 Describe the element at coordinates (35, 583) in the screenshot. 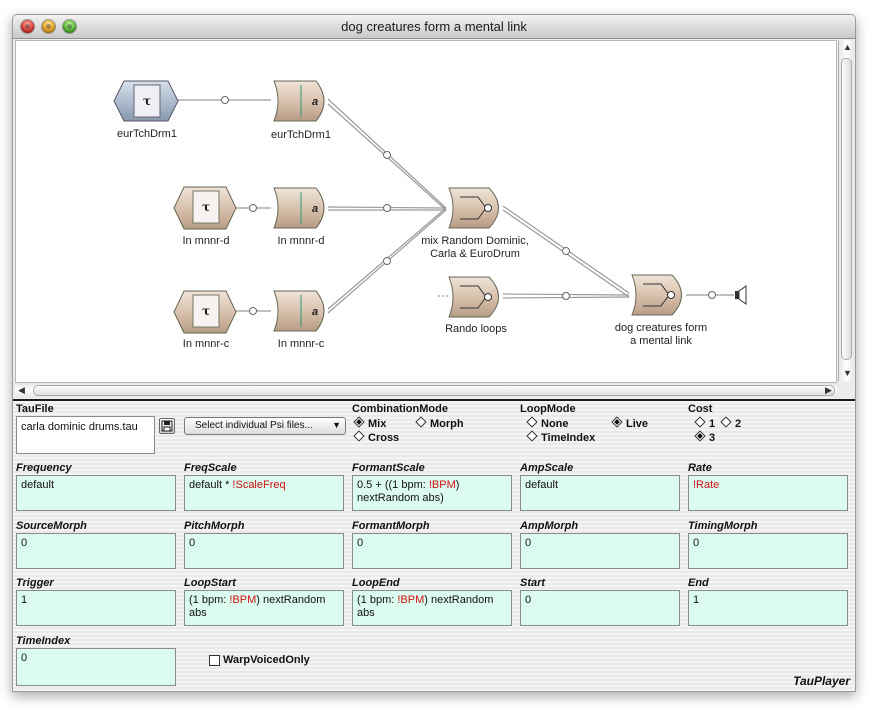

I see `trigger-label: Trigger` at that location.